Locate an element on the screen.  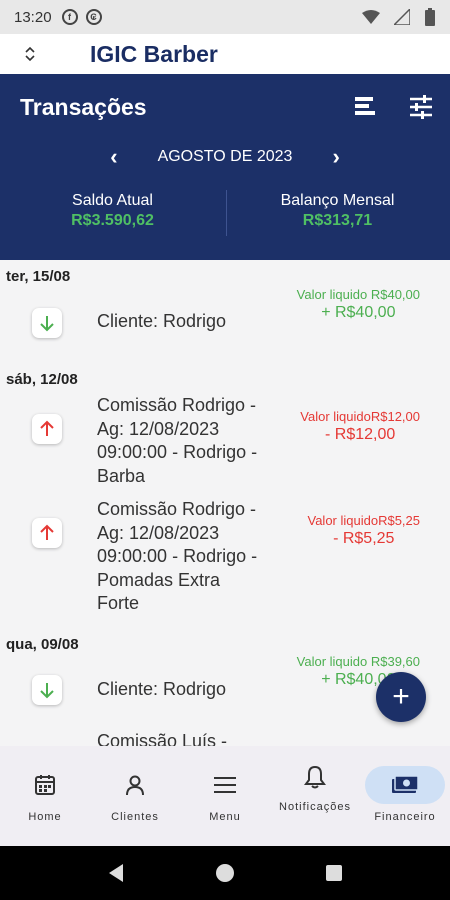
month-navigator: ‹ AGOSTO DE 2023 › is located at coordinates (225, 157).